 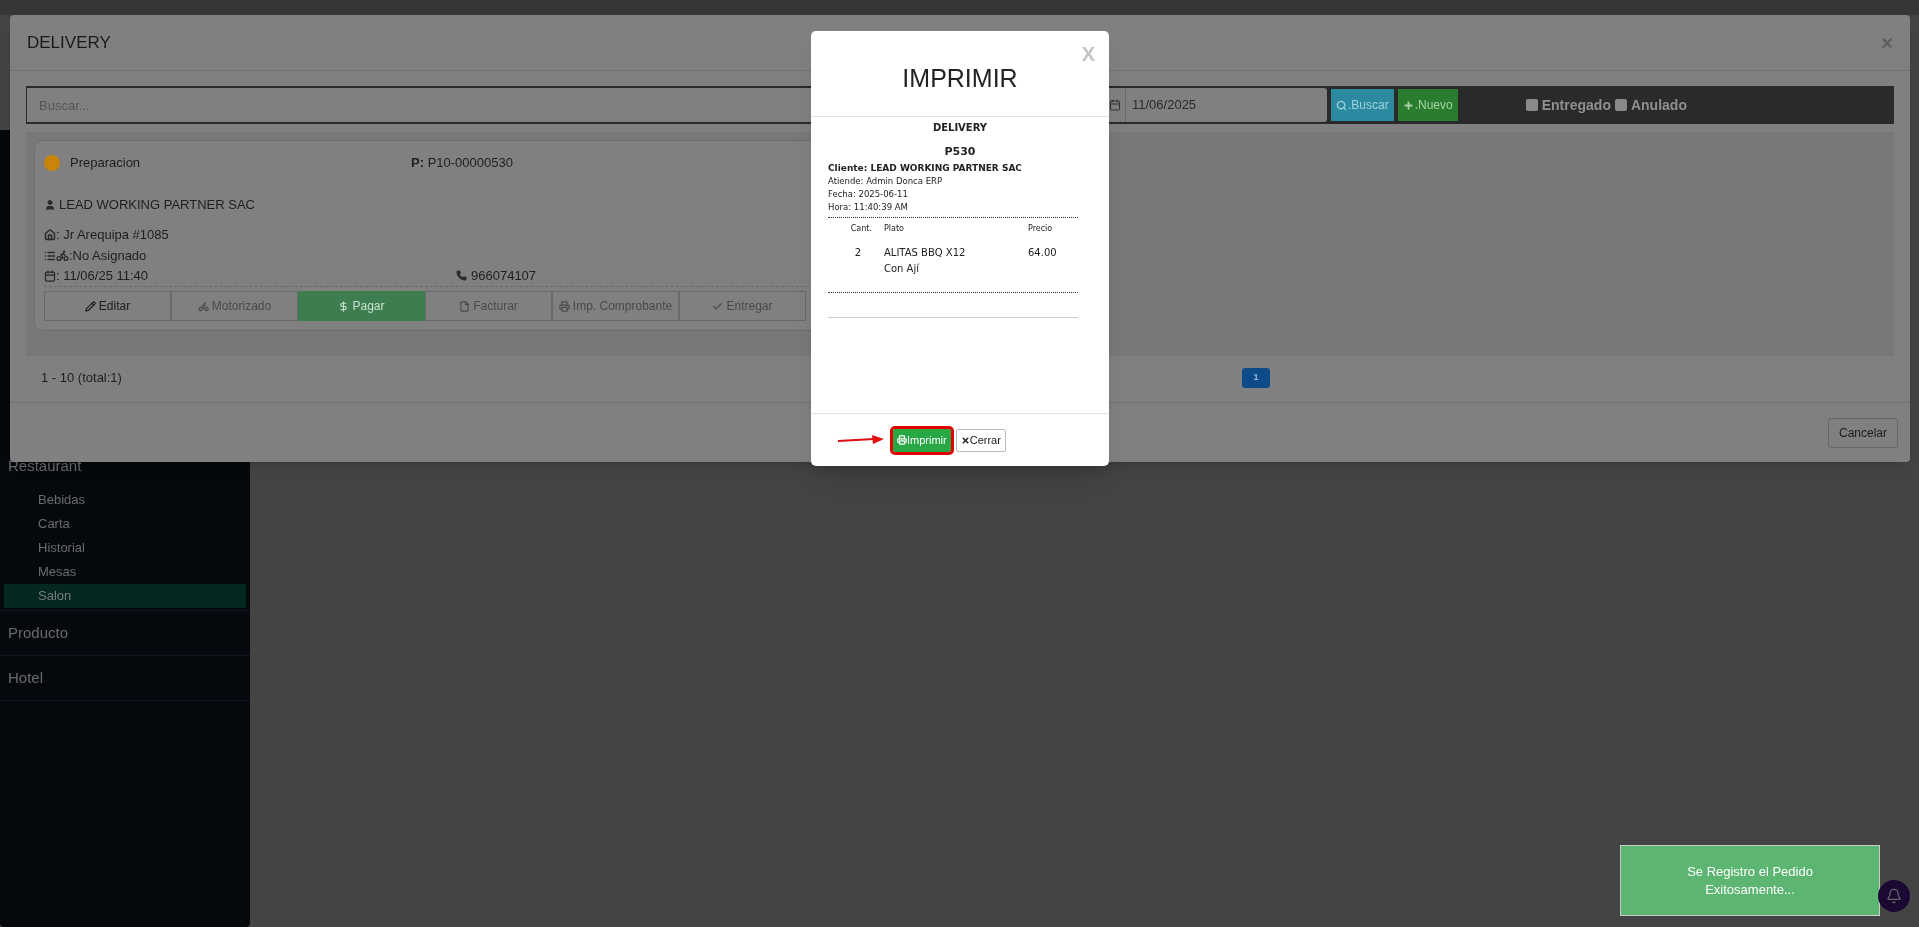 I want to click on filter-label: Anulado, so click(x=1658, y=105).